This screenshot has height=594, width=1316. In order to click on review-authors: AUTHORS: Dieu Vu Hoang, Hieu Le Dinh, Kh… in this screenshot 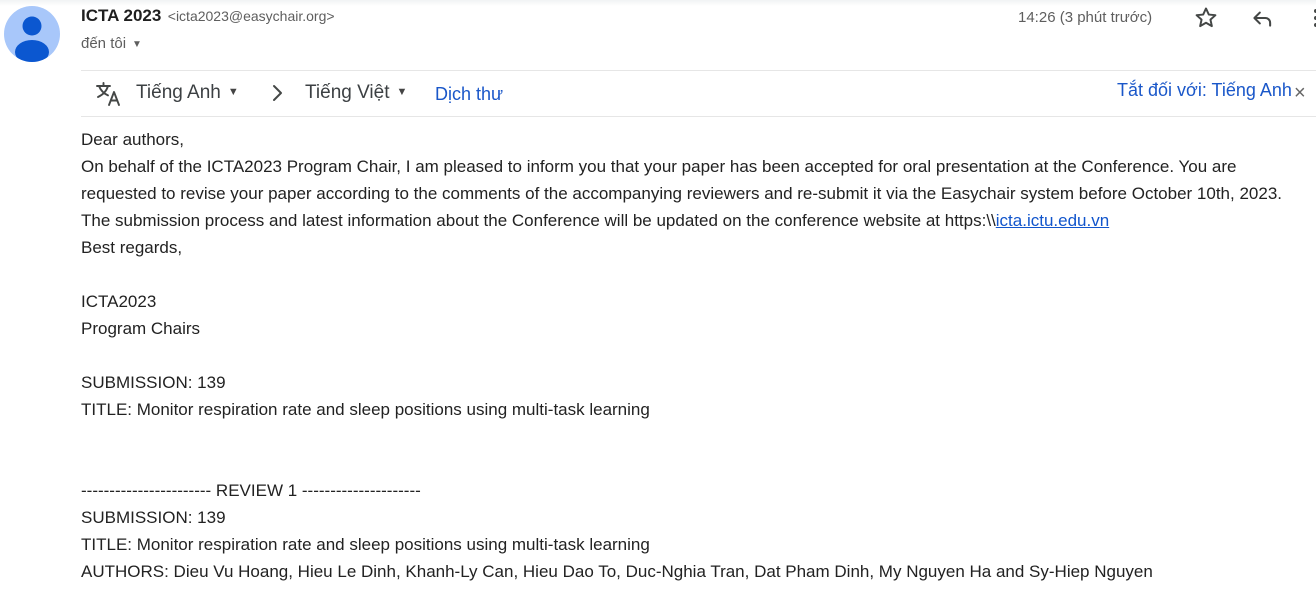, I will do `click(617, 571)`.